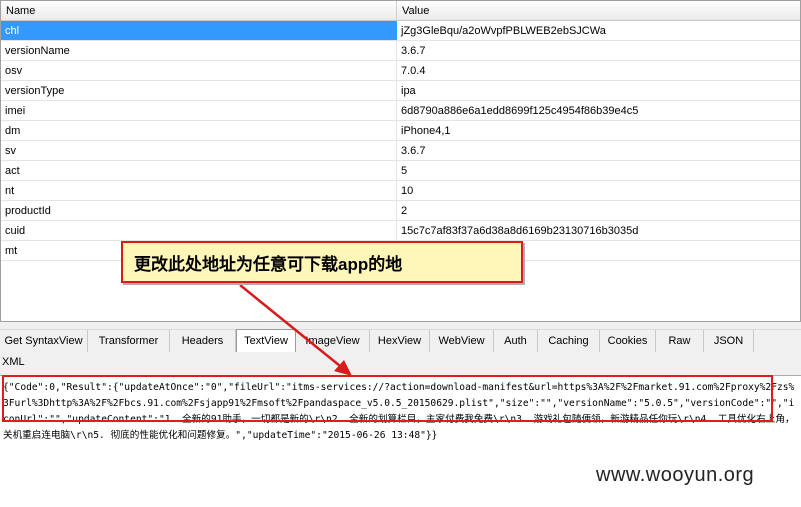 The height and width of the screenshot is (507, 801). What do you see at coordinates (569, 341) in the screenshot?
I see `tab-caching: Caching` at bounding box center [569, 341].